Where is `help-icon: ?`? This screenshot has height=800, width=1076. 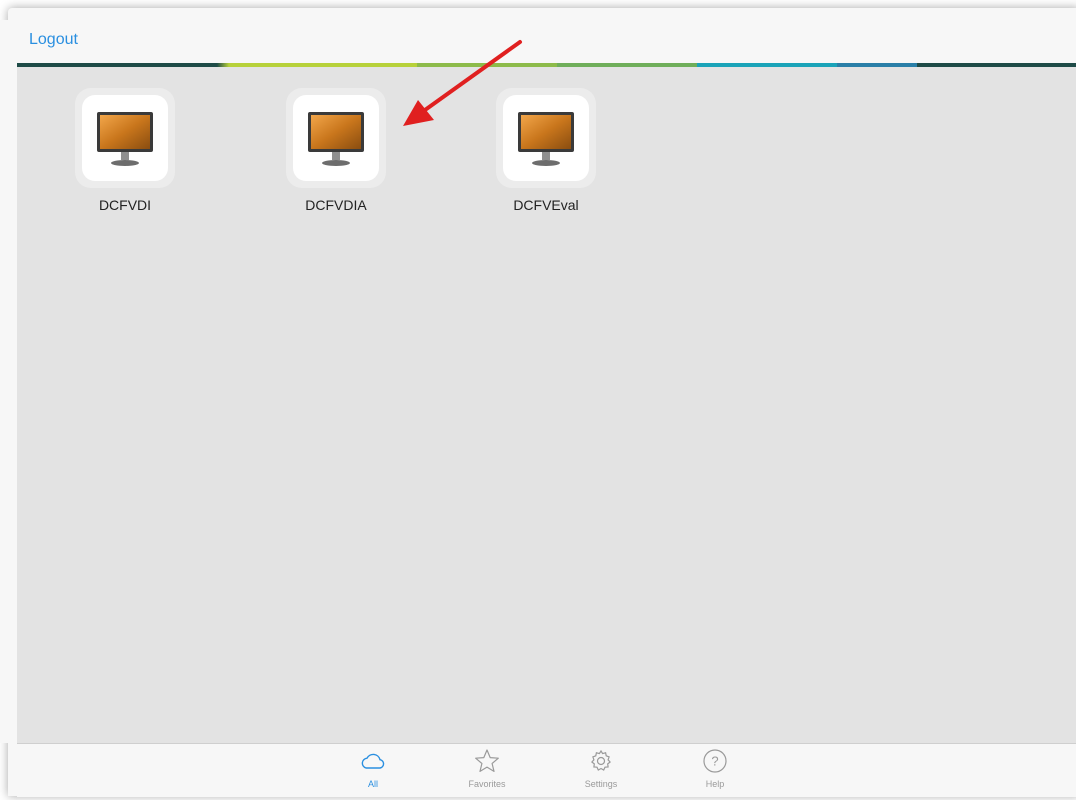
help-icon: ? is located at coordinates (715, 761).